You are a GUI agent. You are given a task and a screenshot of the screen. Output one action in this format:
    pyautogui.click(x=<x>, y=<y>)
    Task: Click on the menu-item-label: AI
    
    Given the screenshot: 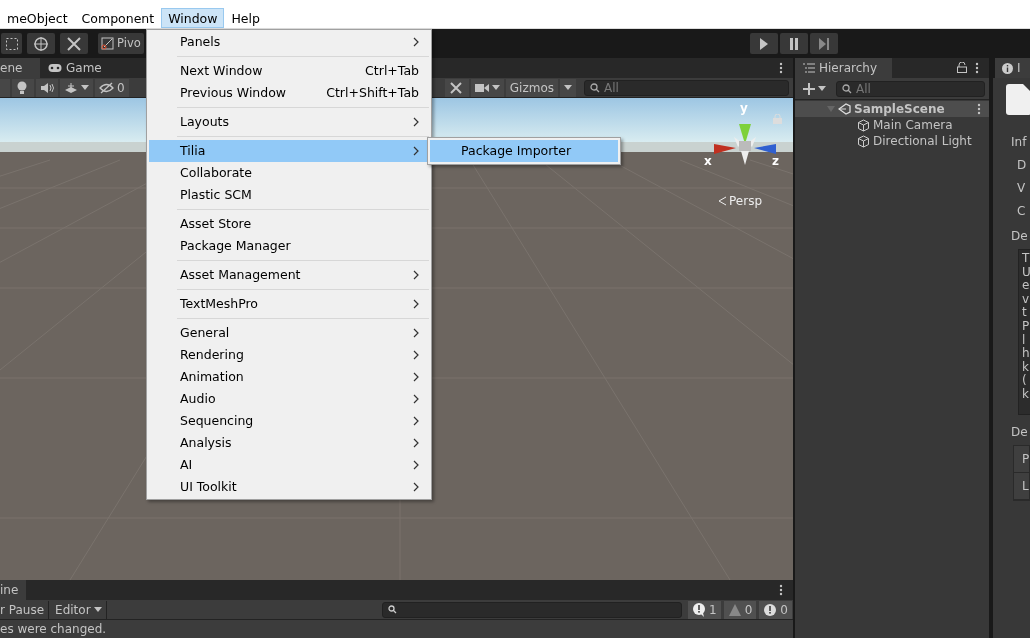 What is the action you would take?
    pyautogui.click(x=186, y=464)
    